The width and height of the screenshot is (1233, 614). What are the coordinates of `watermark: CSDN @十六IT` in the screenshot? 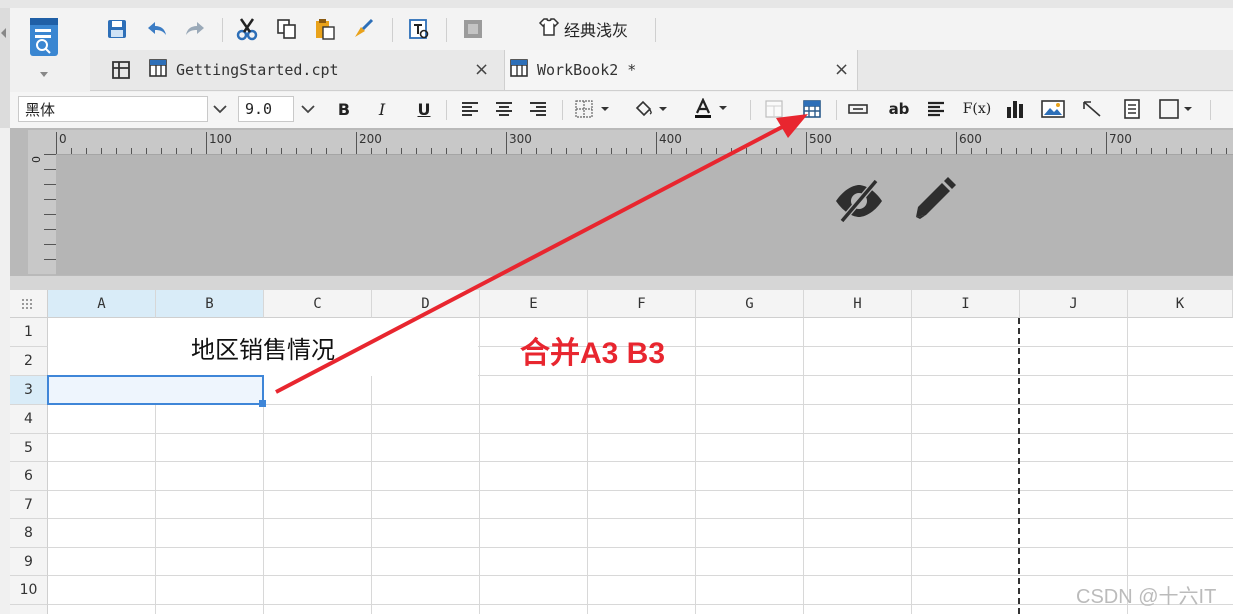 It's located at (1146, 597).